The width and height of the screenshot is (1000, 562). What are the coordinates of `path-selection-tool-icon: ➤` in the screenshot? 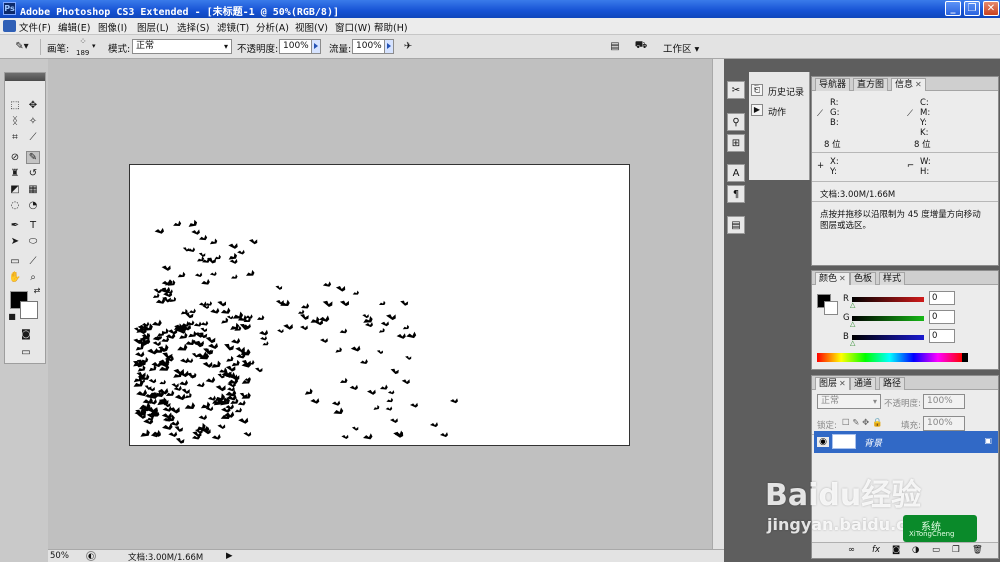 It's located at (15, 241).